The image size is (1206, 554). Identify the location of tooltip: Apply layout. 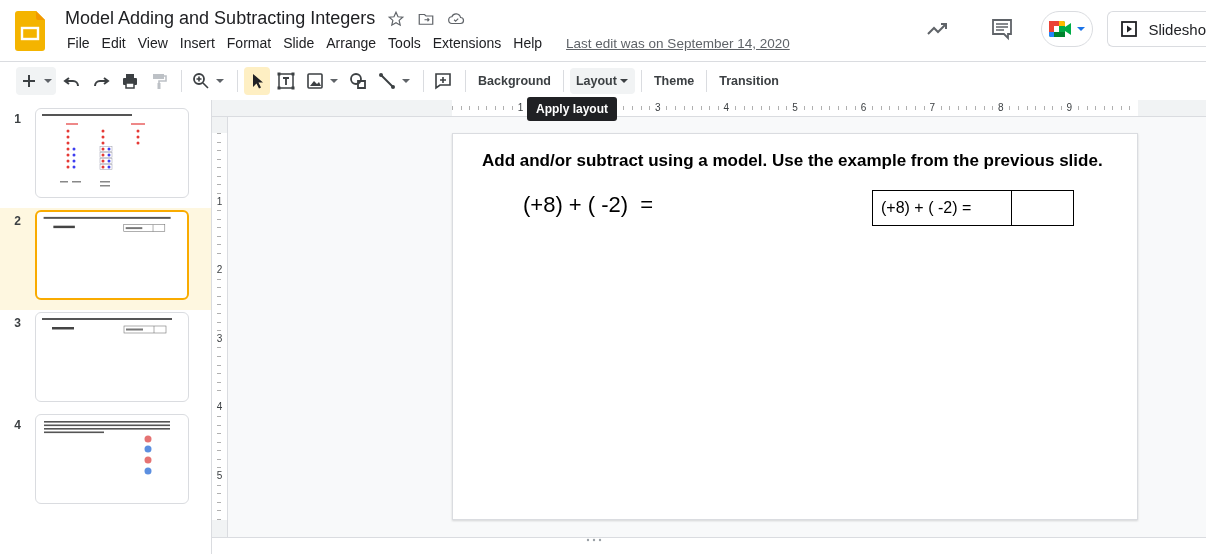
(572, 109).